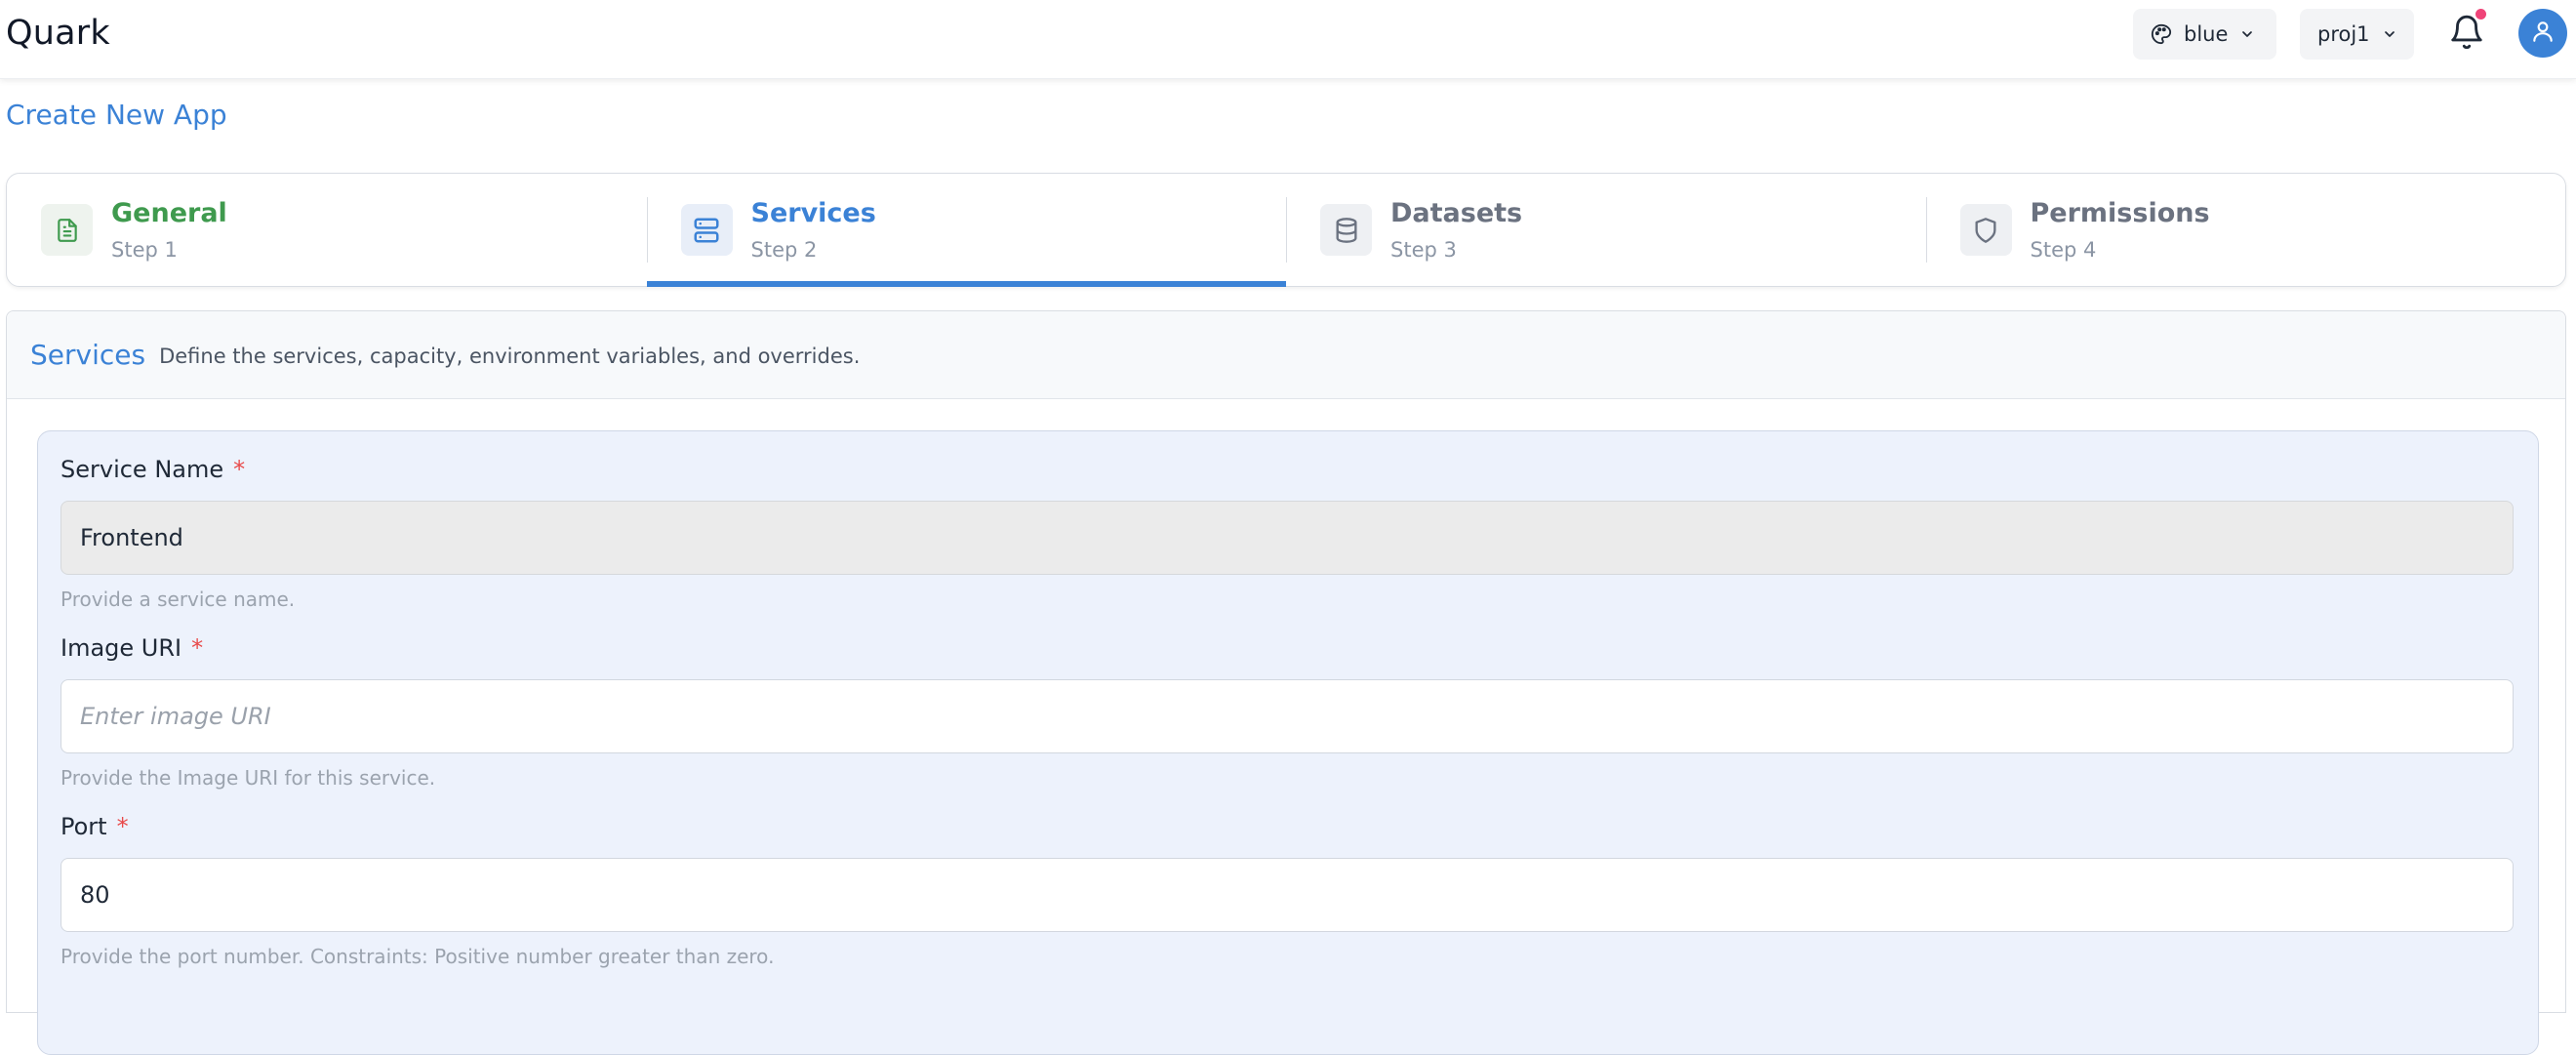 This screenshot has width=2576, height=1055. I want to click on step-datasets: Datasets Step 3, so click(1606, 230).